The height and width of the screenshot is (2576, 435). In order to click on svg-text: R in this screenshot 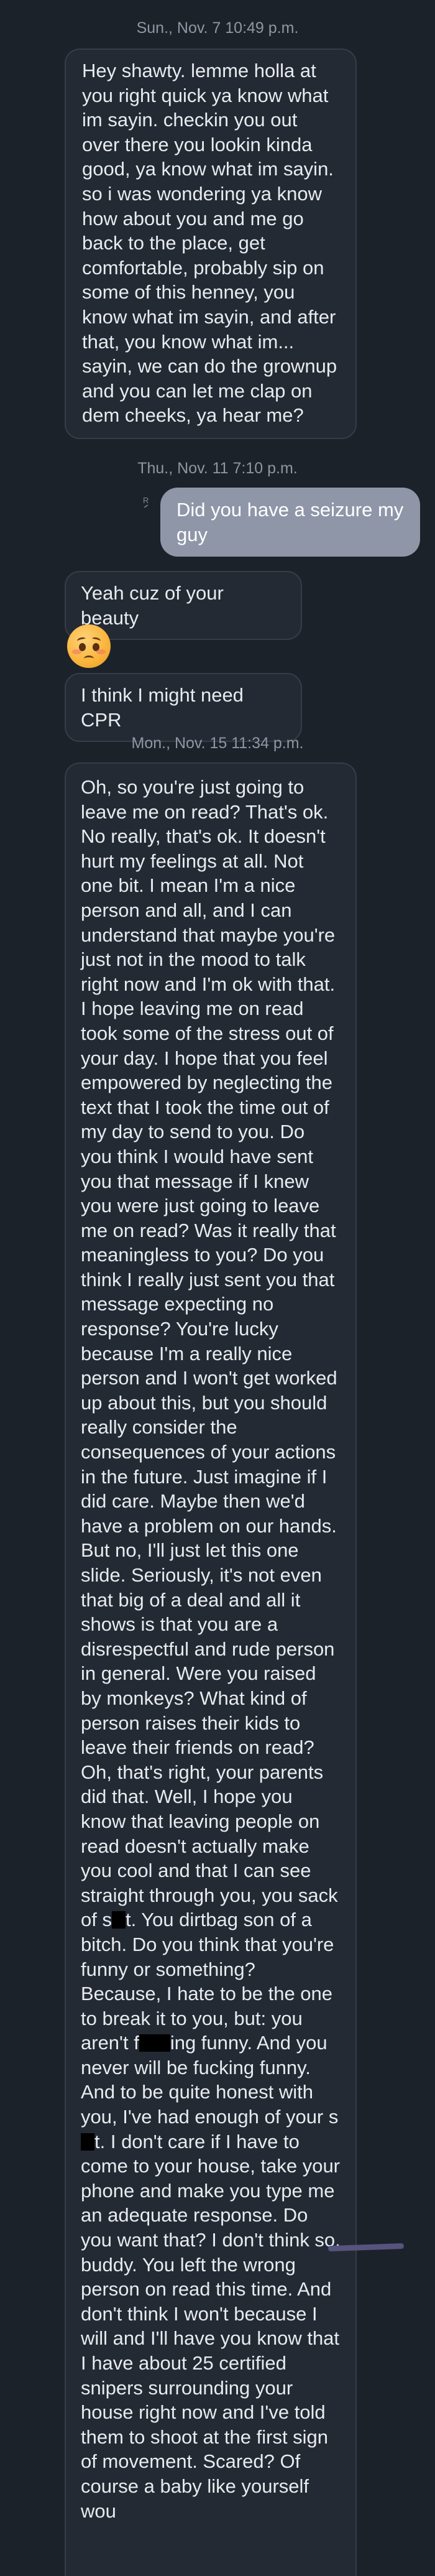, I will do `click(146, 501)`.